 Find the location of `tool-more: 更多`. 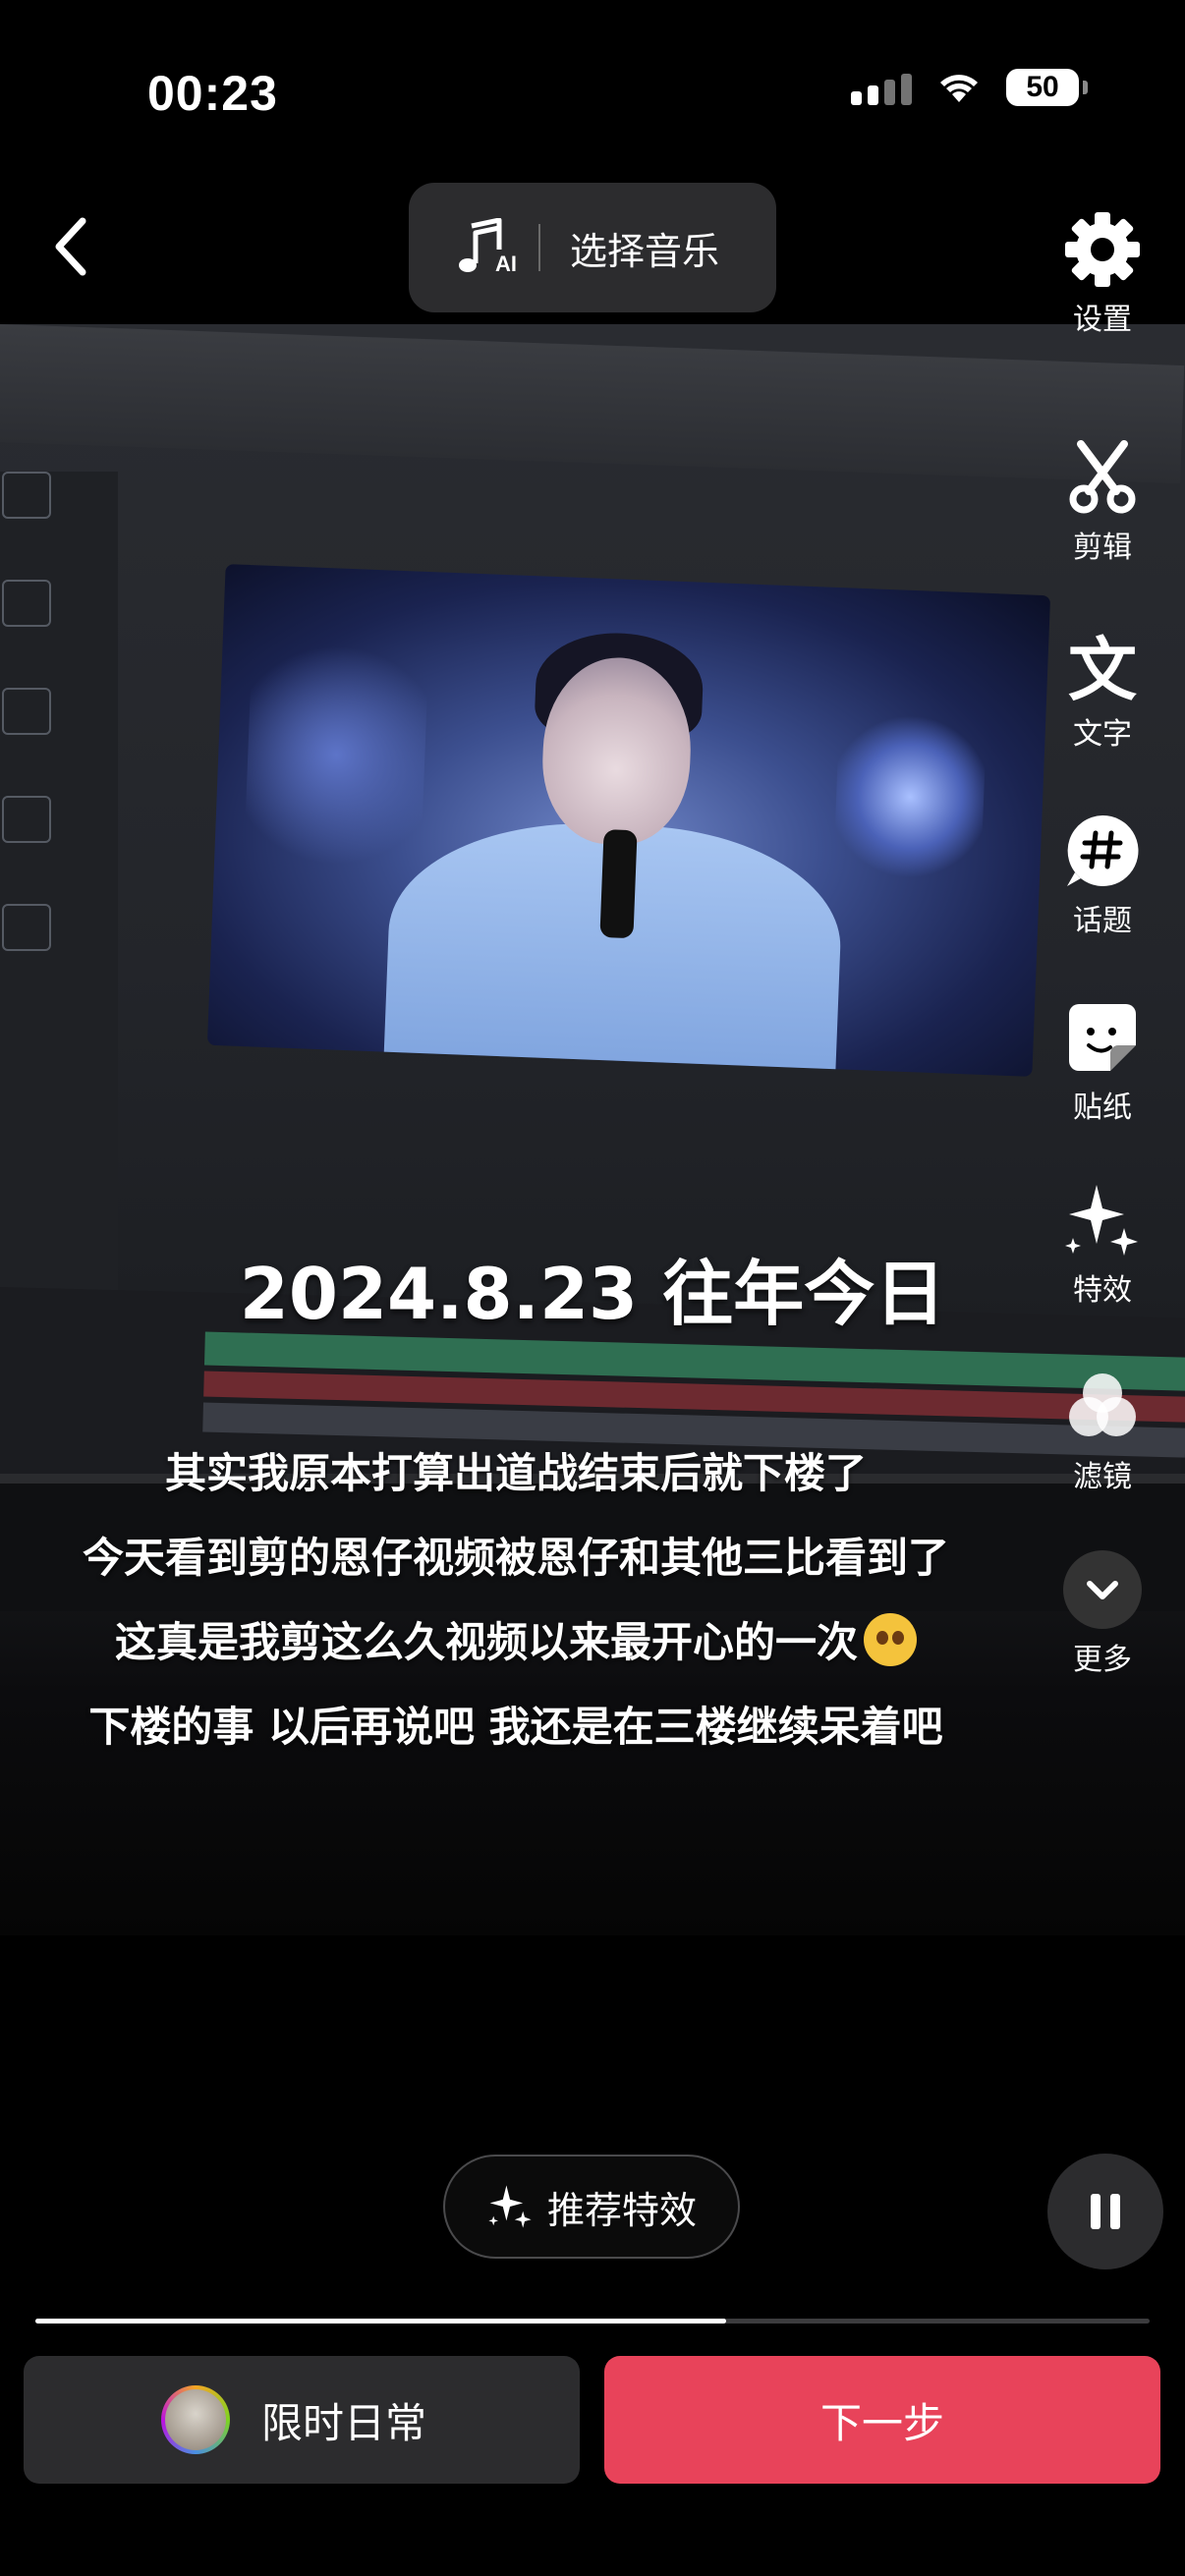

tool-more: 更多 is located at coordinates (1103, 1614).